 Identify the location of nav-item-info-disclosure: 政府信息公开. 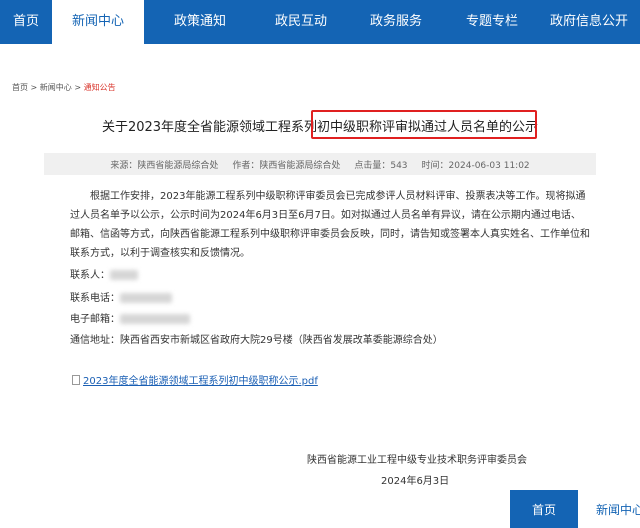
(589, 22).